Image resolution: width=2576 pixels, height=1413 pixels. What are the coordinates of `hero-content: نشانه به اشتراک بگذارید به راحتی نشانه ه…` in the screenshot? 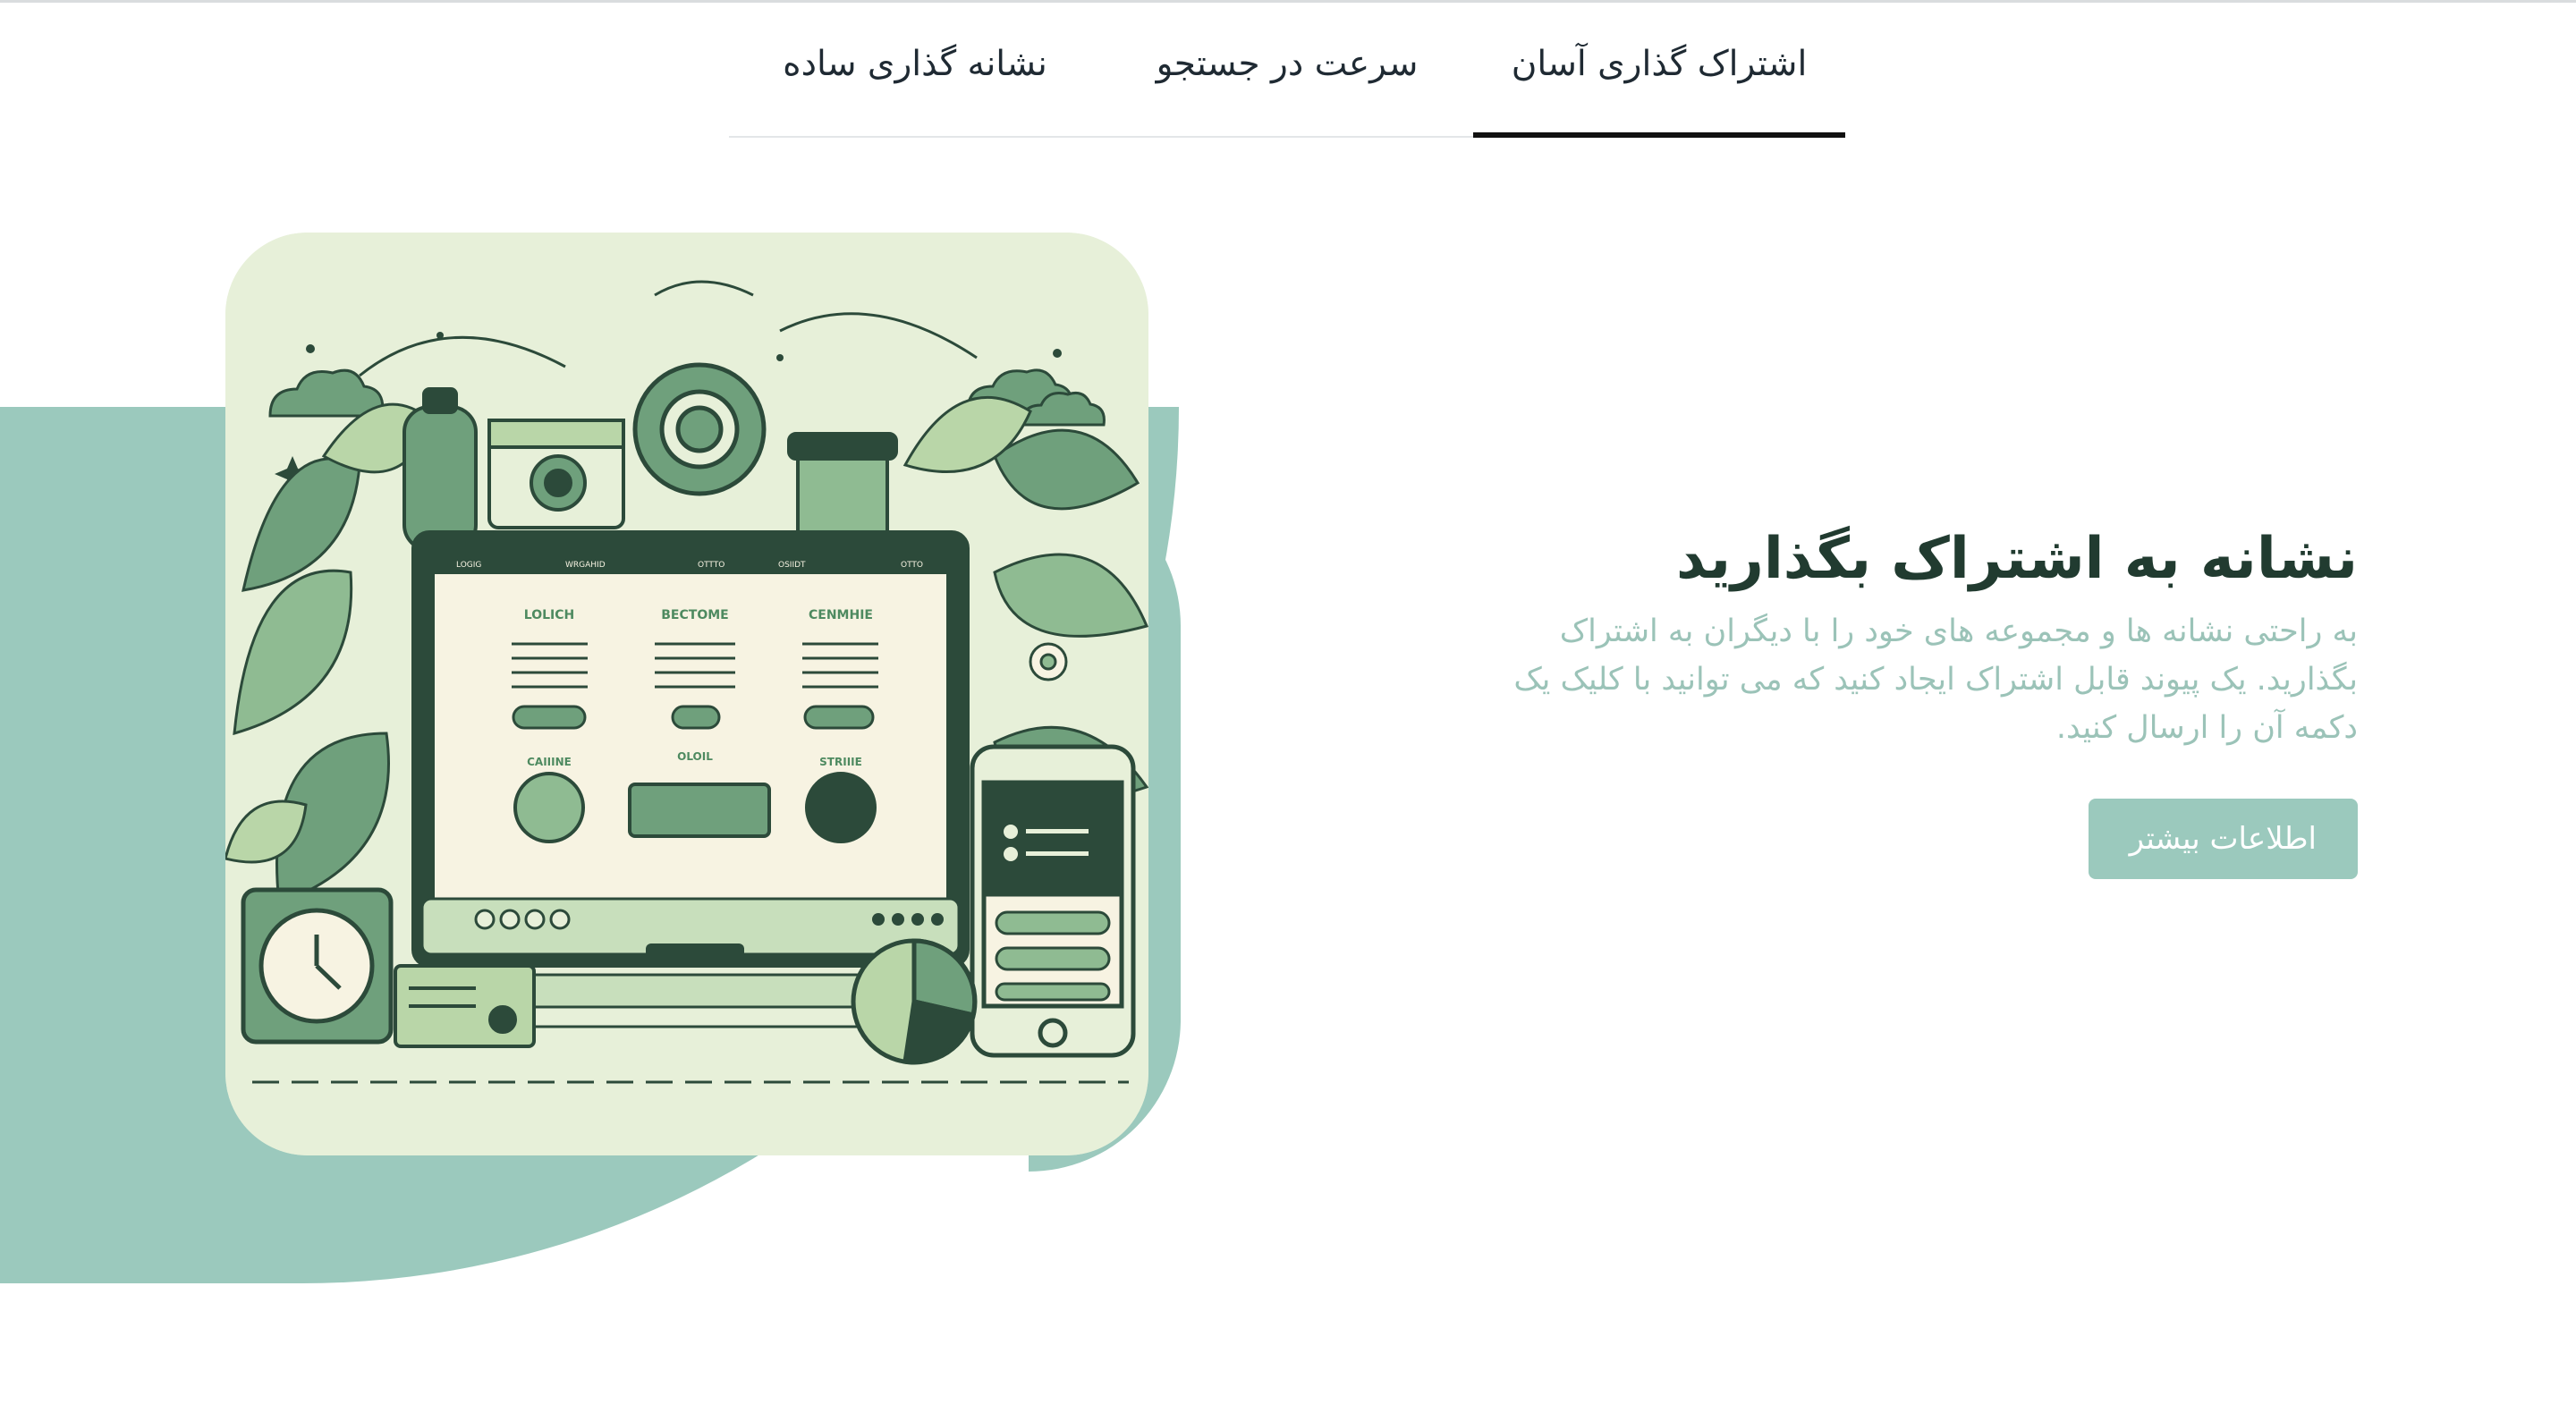 It's located at (1928, 701).